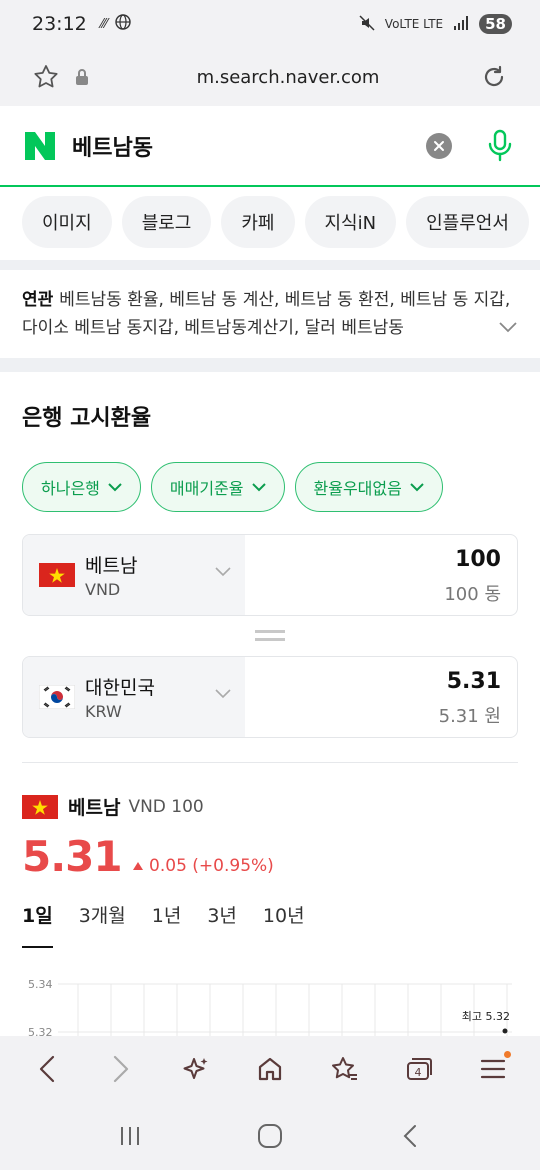 Image resolution: width=540 pixels, height=1170 pixels. I want to click on home-button-icon, so click(270, 1136).